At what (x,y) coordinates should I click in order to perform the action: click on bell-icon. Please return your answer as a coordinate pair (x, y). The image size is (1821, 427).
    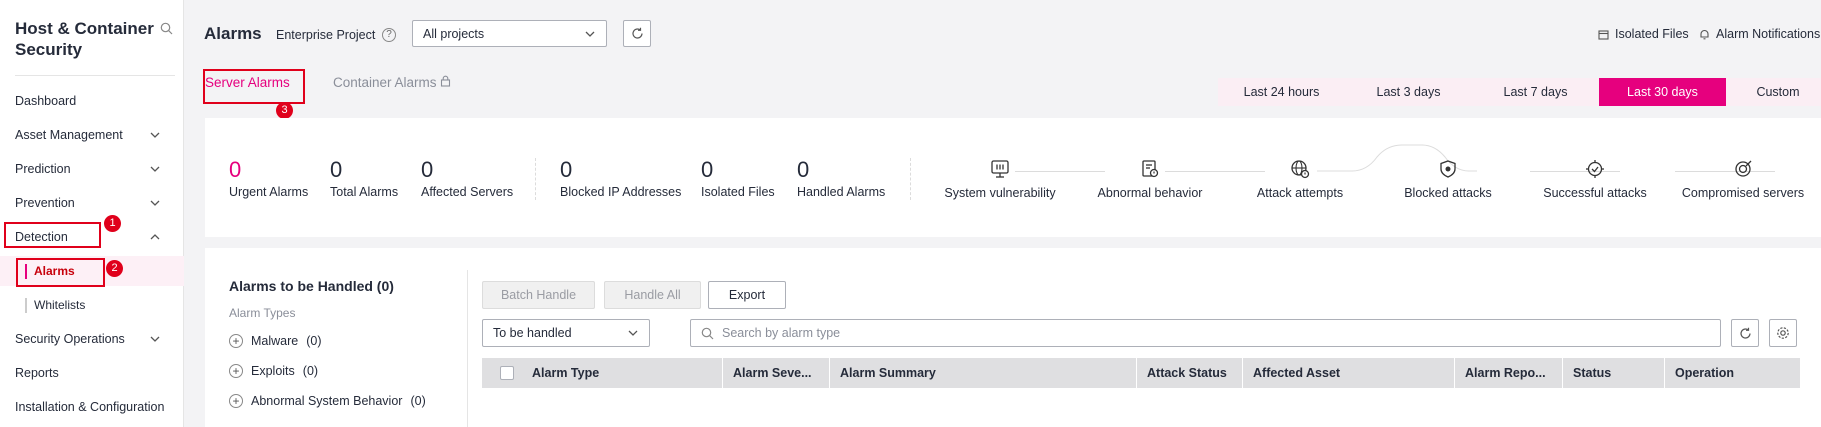
    Looking at the image, I should click on (1704, 34).